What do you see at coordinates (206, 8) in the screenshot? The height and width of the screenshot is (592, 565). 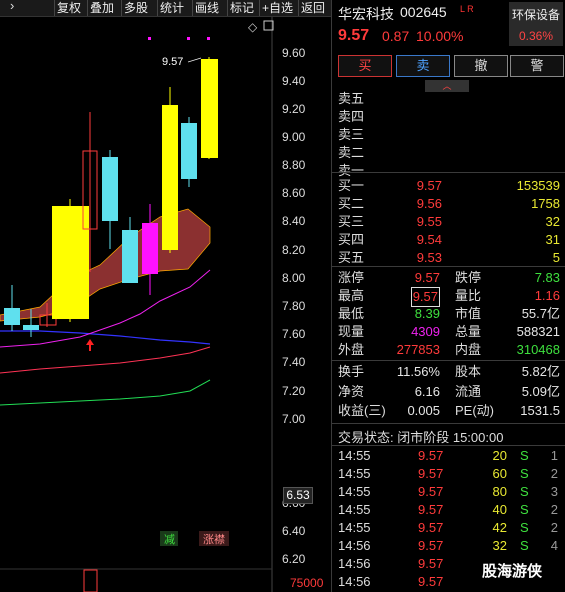 I see `toolbar-item-draw-line: 画线` at bounding box center [206, 8].